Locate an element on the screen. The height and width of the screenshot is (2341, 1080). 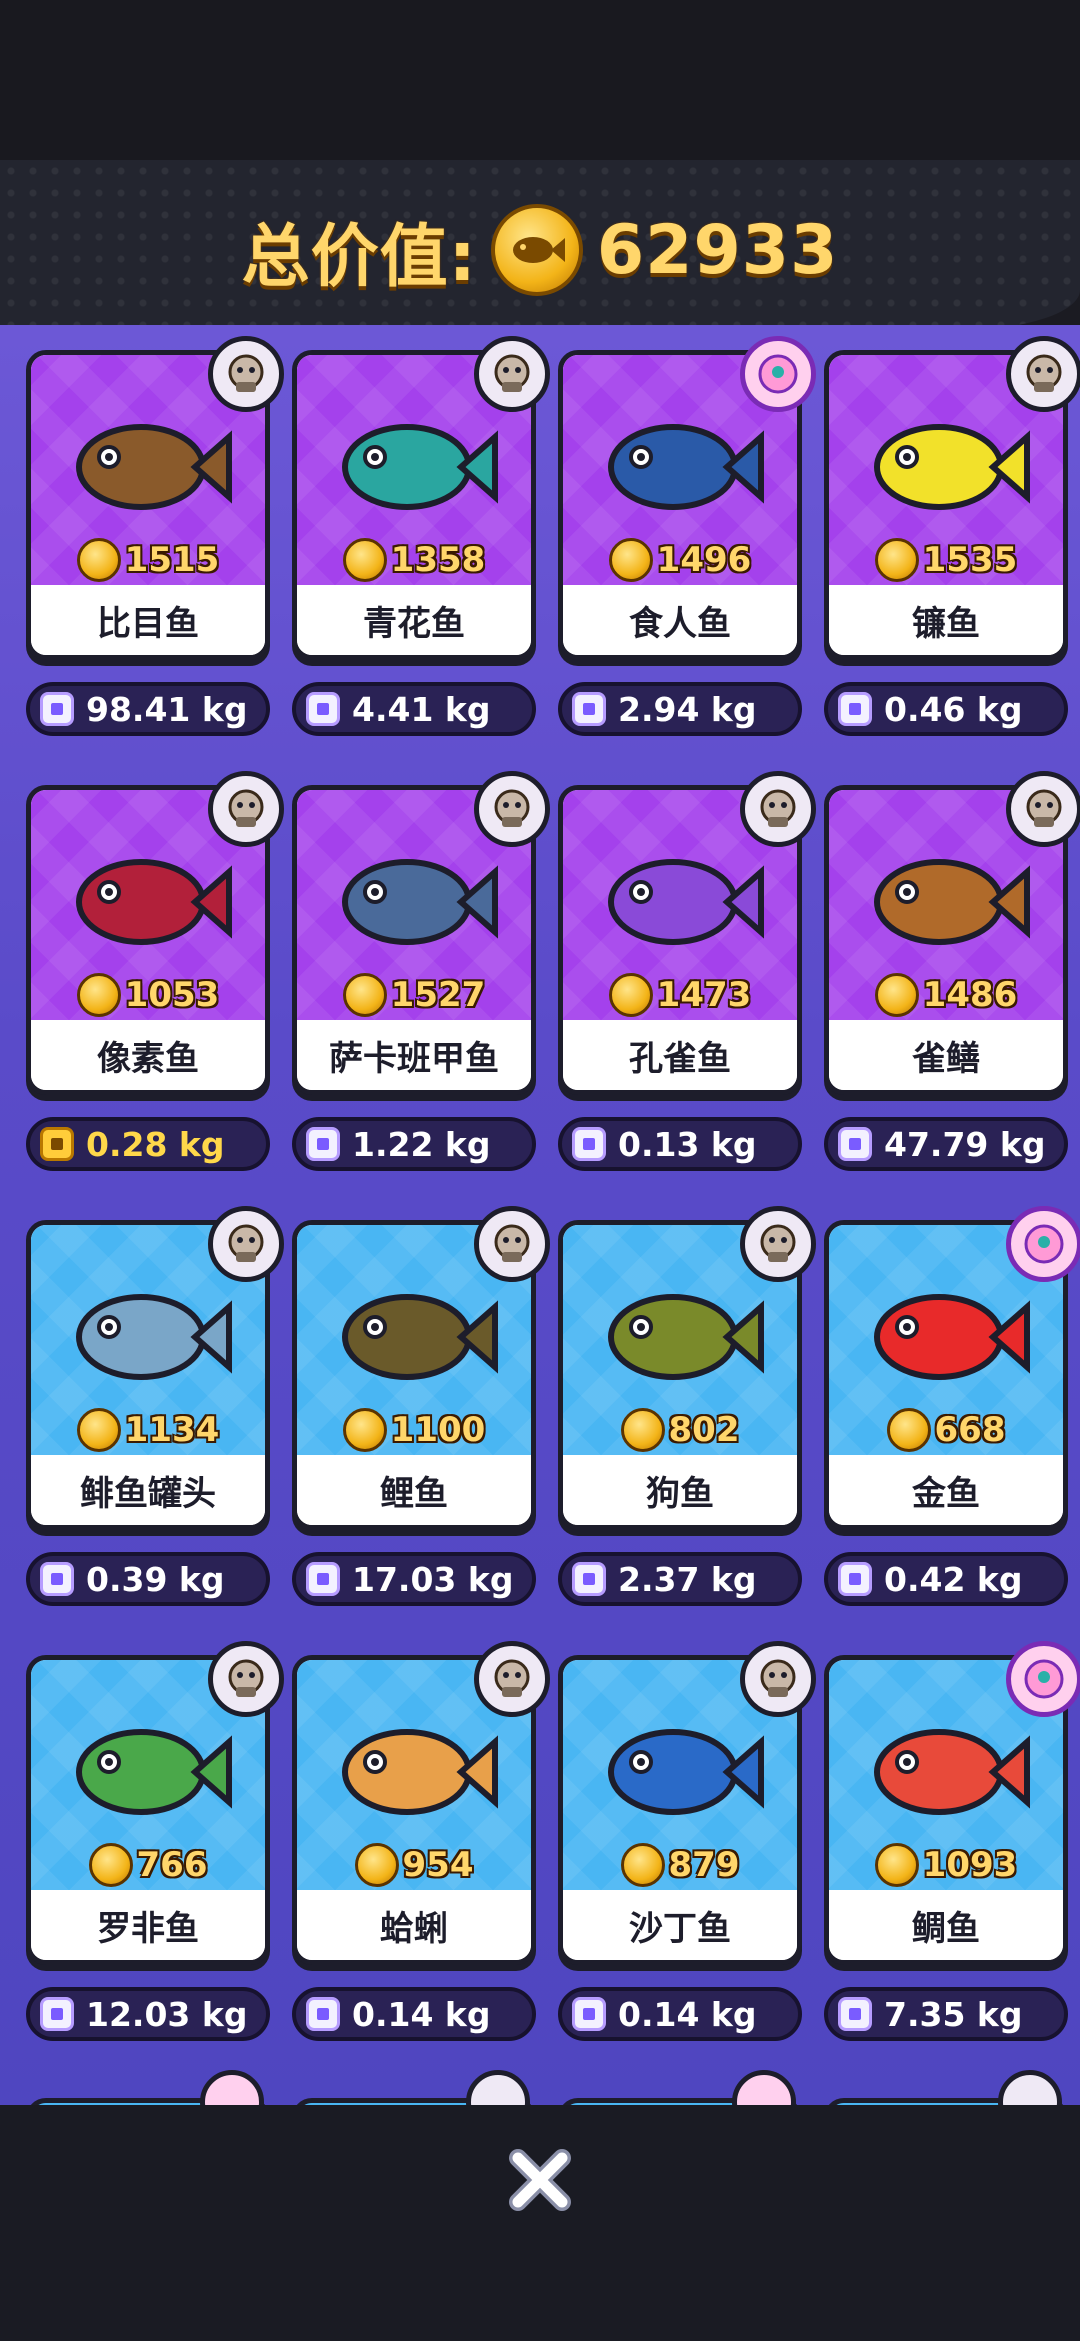
fish-cell: 1100 鲤鱼 17.03 kg is located at coordinates (421, 1418).